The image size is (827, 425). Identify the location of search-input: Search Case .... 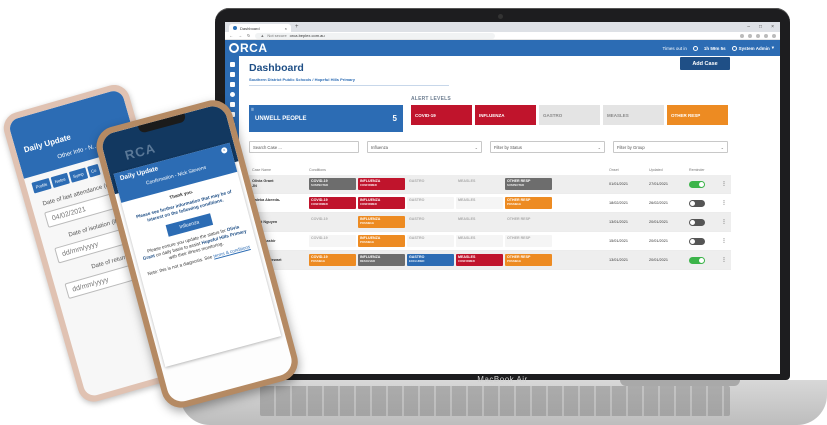
(304, 147).